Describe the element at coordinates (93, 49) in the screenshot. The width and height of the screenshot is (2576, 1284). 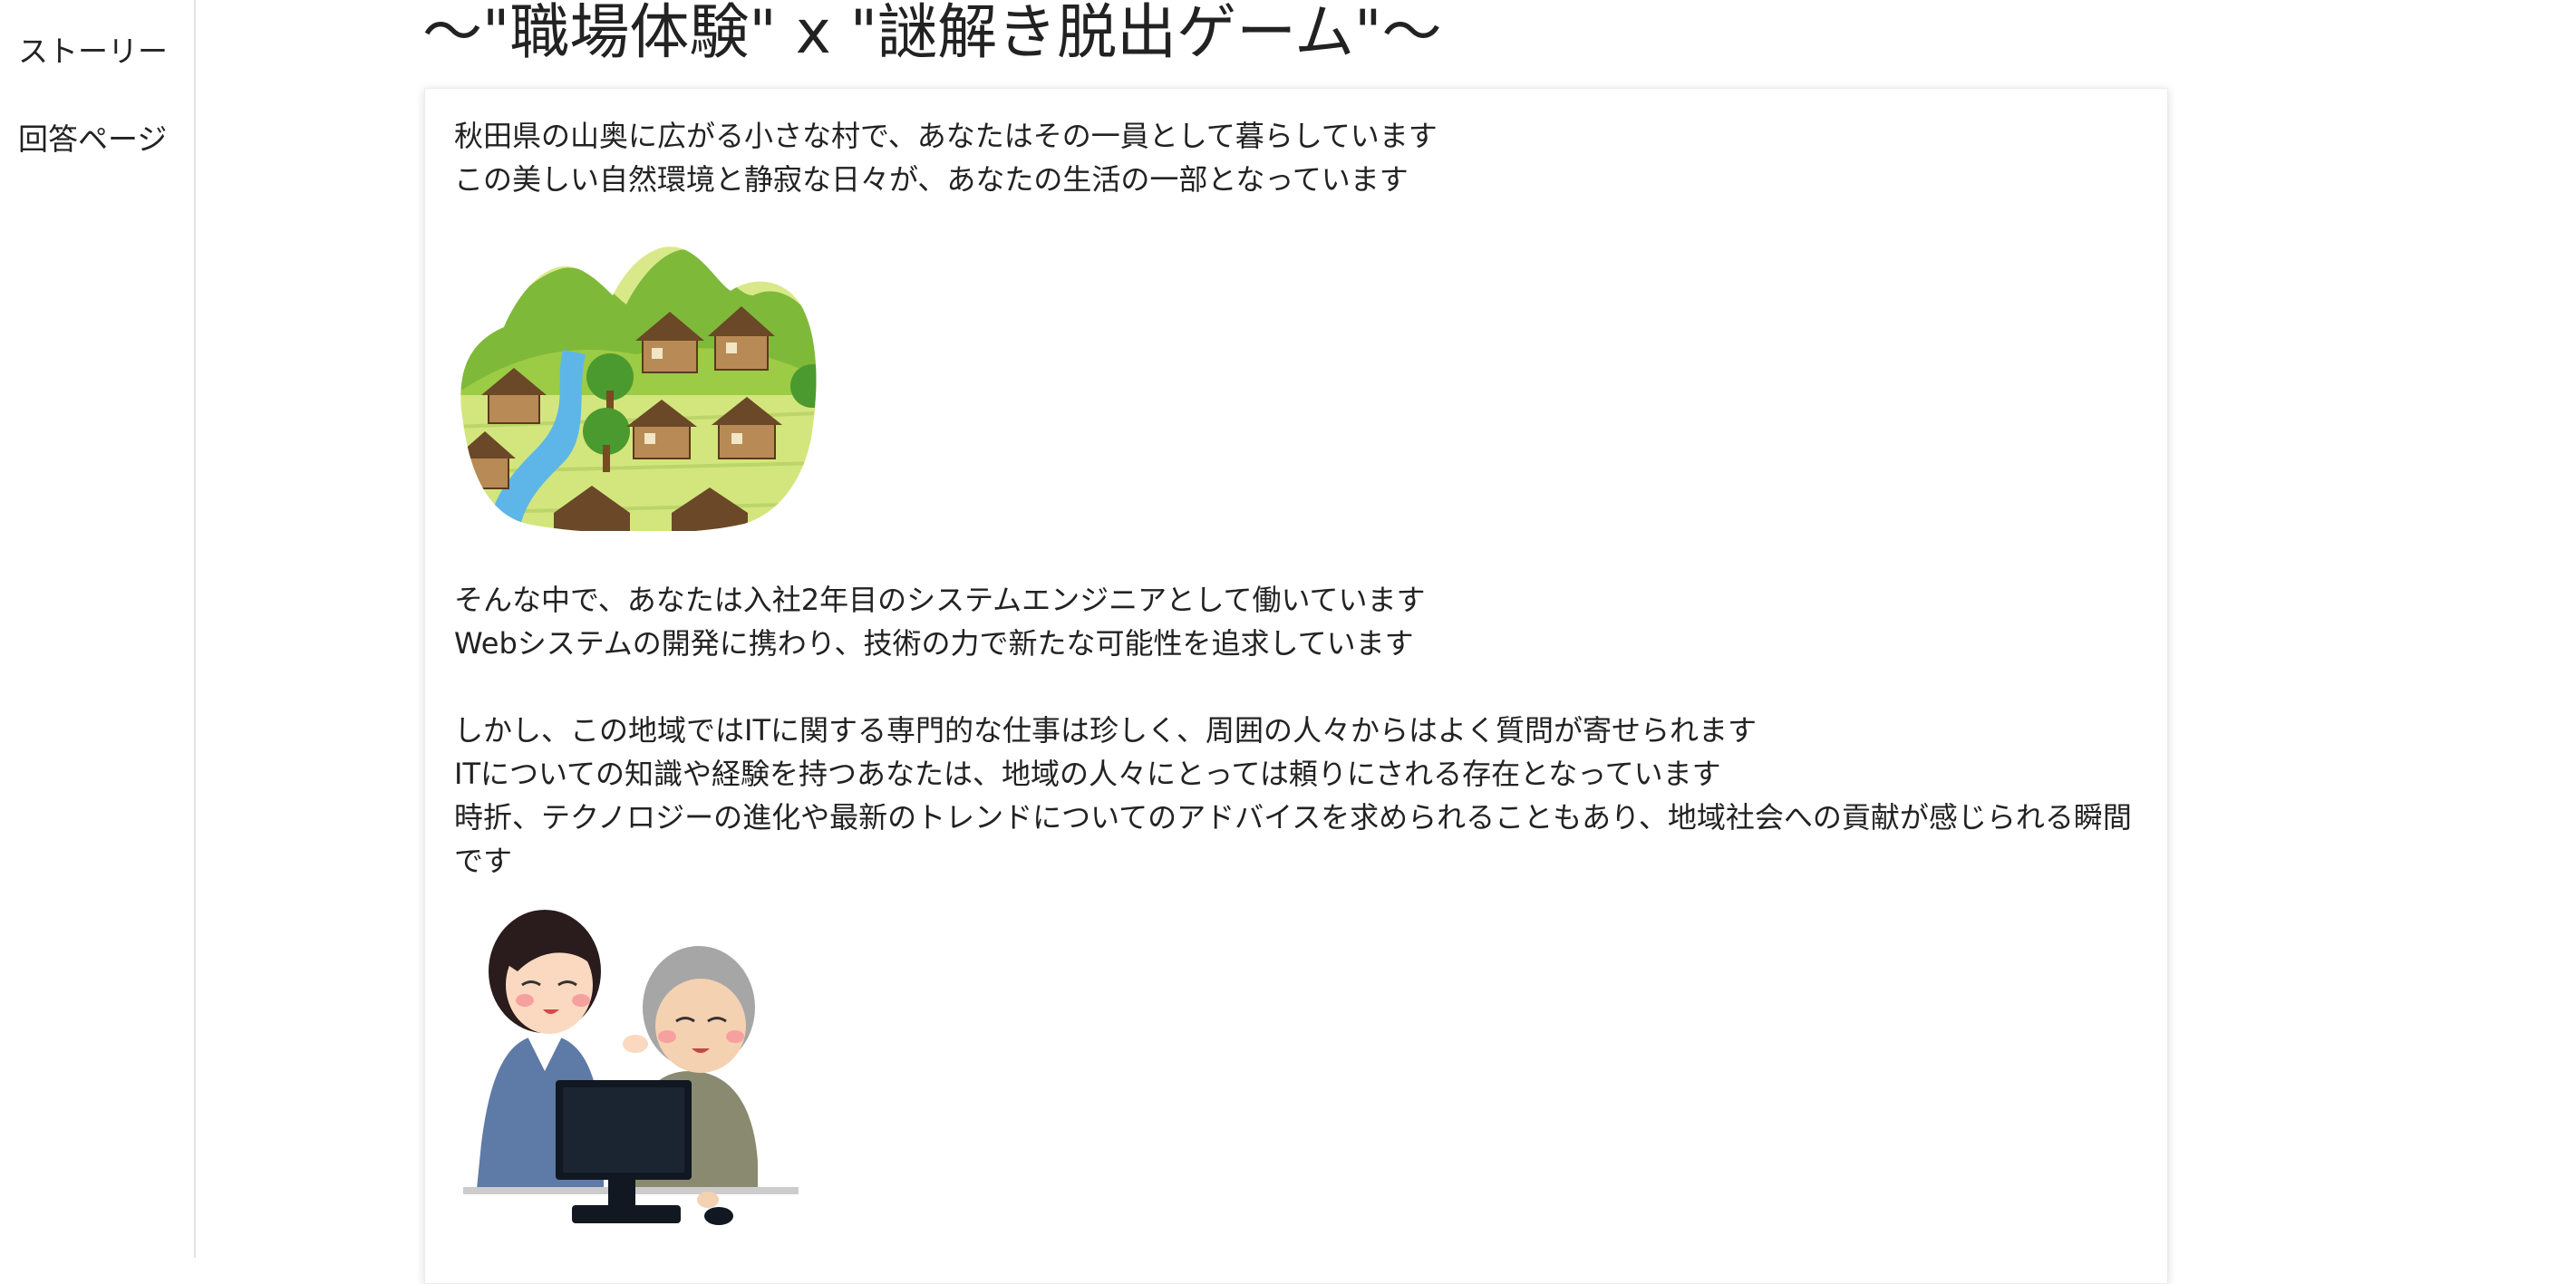
I see `sidebar-item-story: ストーリー` at that location.